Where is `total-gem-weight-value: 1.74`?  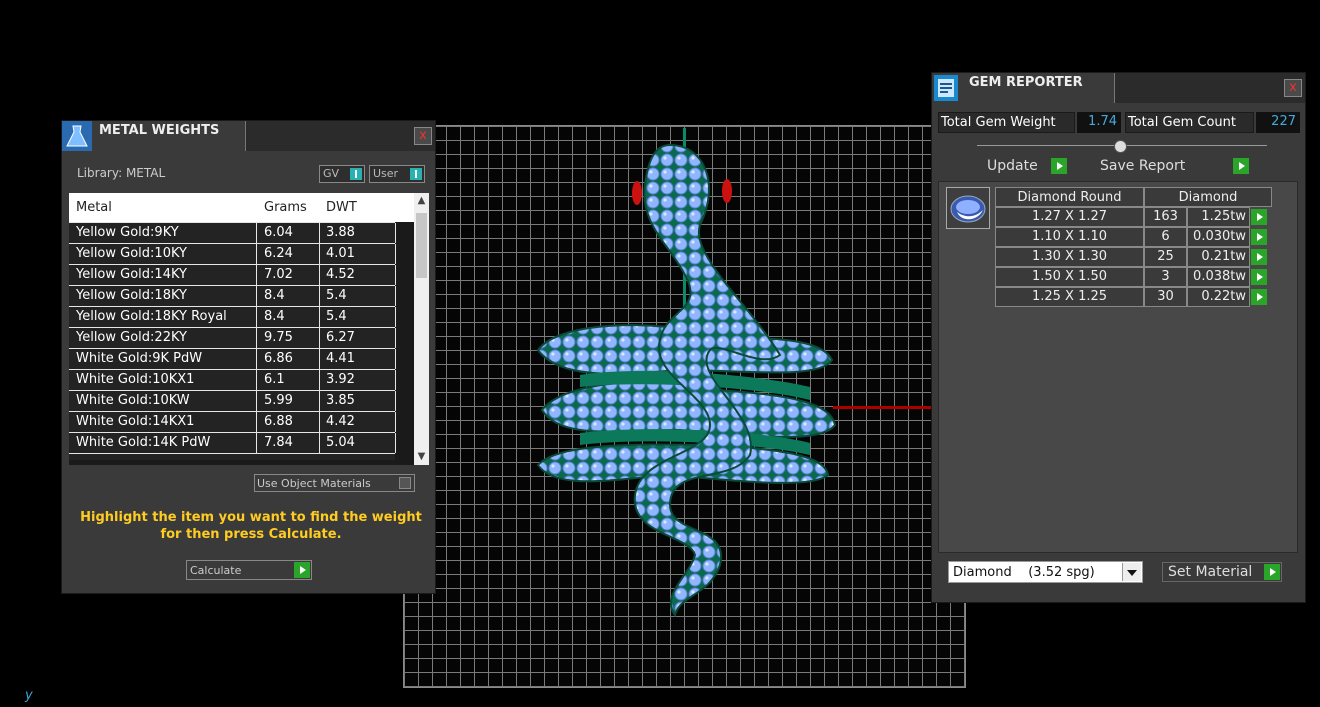
total-gem-weight-value: 1.74 is located at coordinates (1099, 122).